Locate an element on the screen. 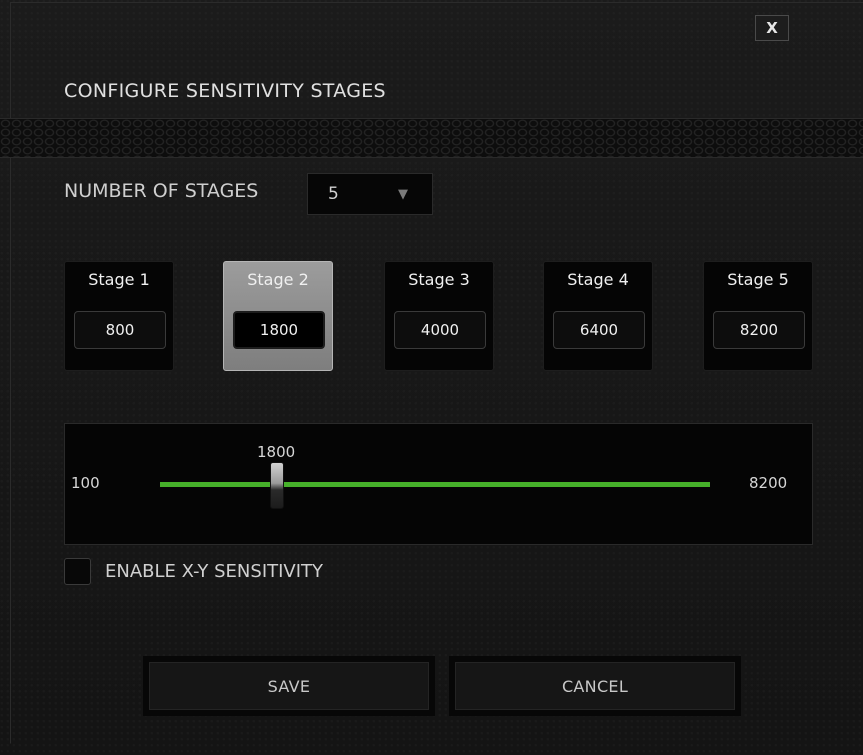 This screenshot has width=863, height=755. number-of-stages-label: NUMBER OF STAGES is located at coordinates (161, 191).